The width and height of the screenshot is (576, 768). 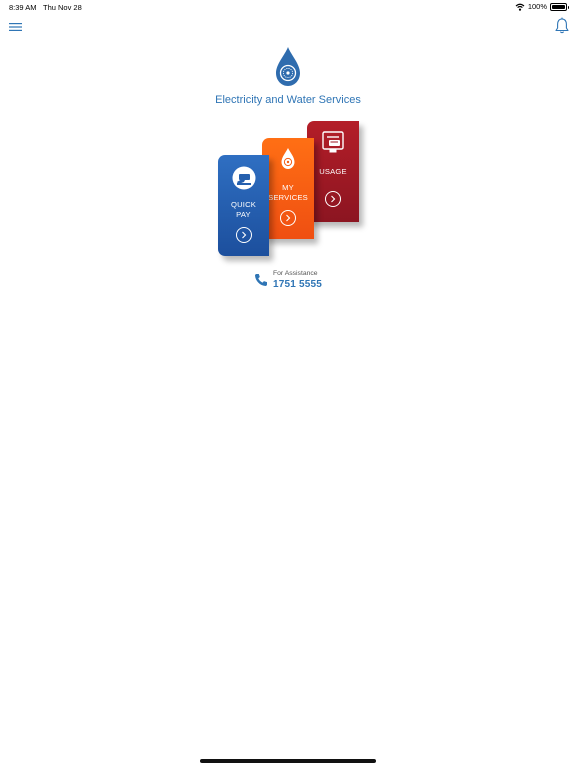 I want to click on water-drop-logo-icon, so click(x=288, y=67).